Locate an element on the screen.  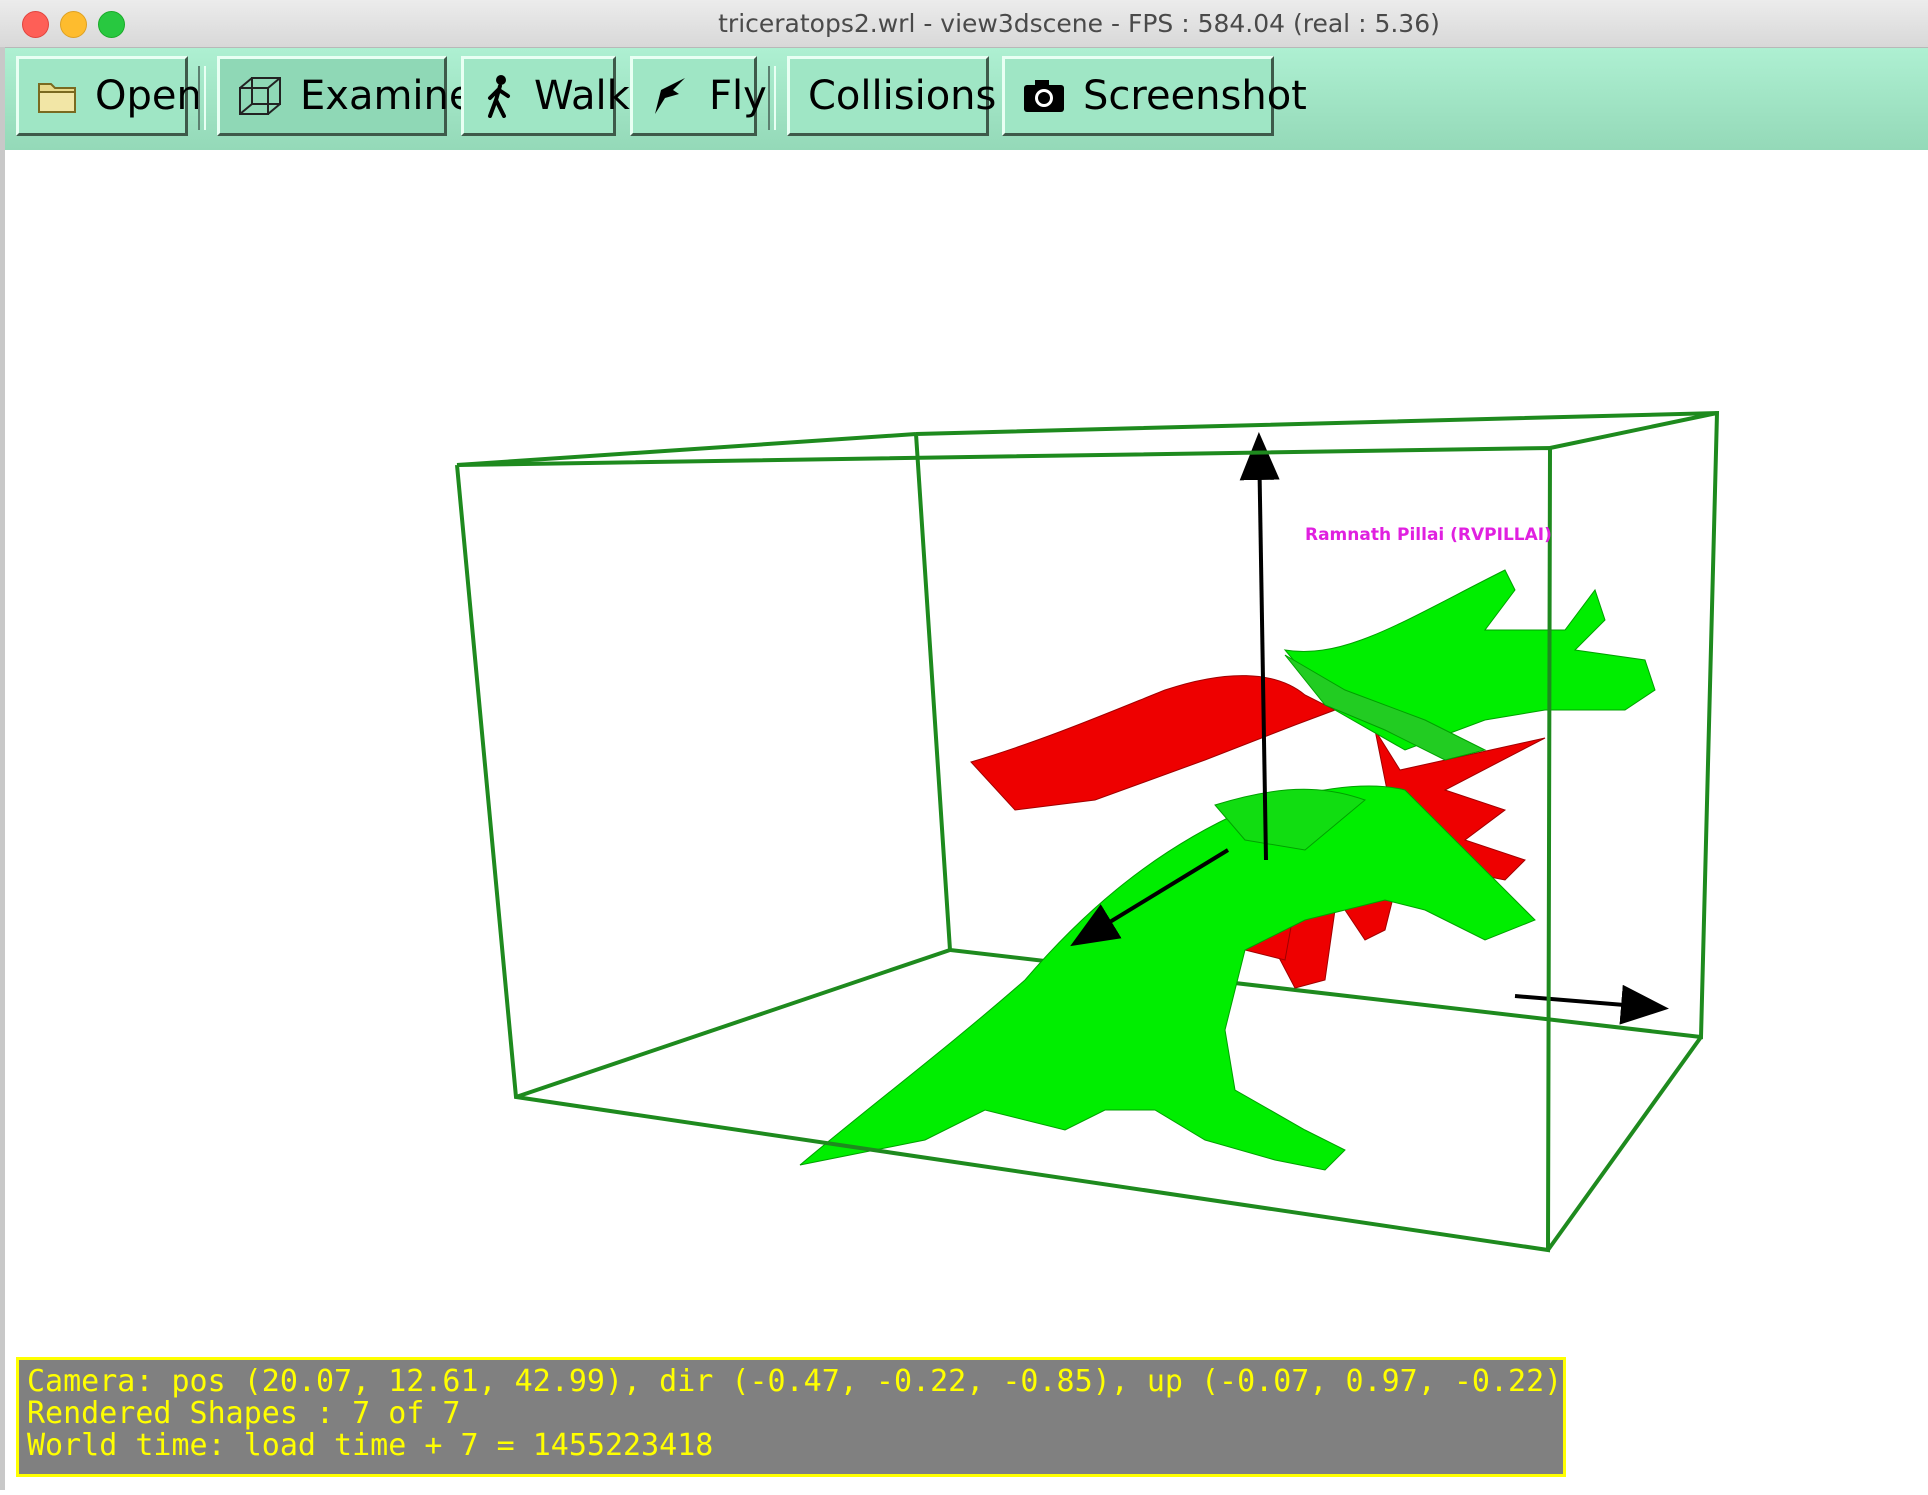
camera-icon is located at coordinates (1044, 96).